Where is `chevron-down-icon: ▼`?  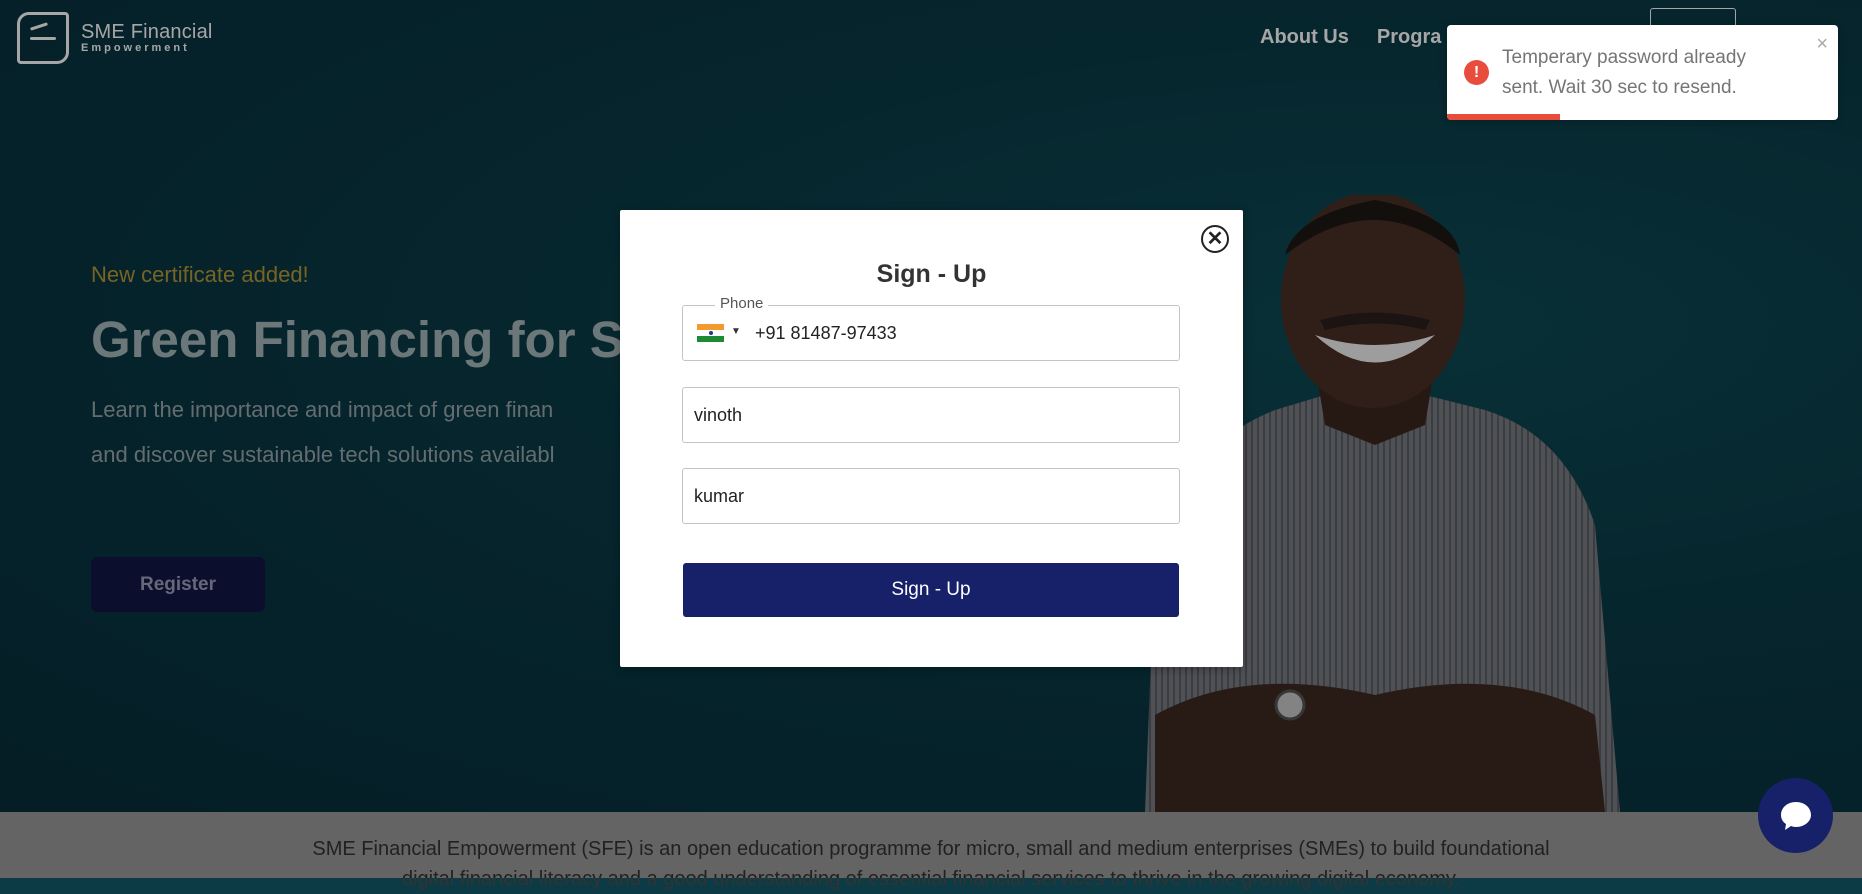 chevron-down-icon: ▼ is located at coordinates (736, 331).